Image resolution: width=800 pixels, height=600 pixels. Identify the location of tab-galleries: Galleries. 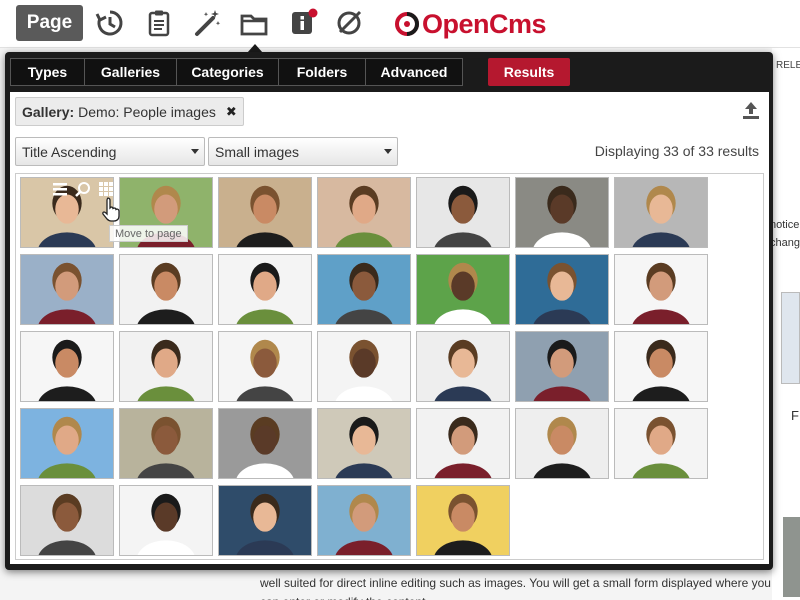
(130, 72).